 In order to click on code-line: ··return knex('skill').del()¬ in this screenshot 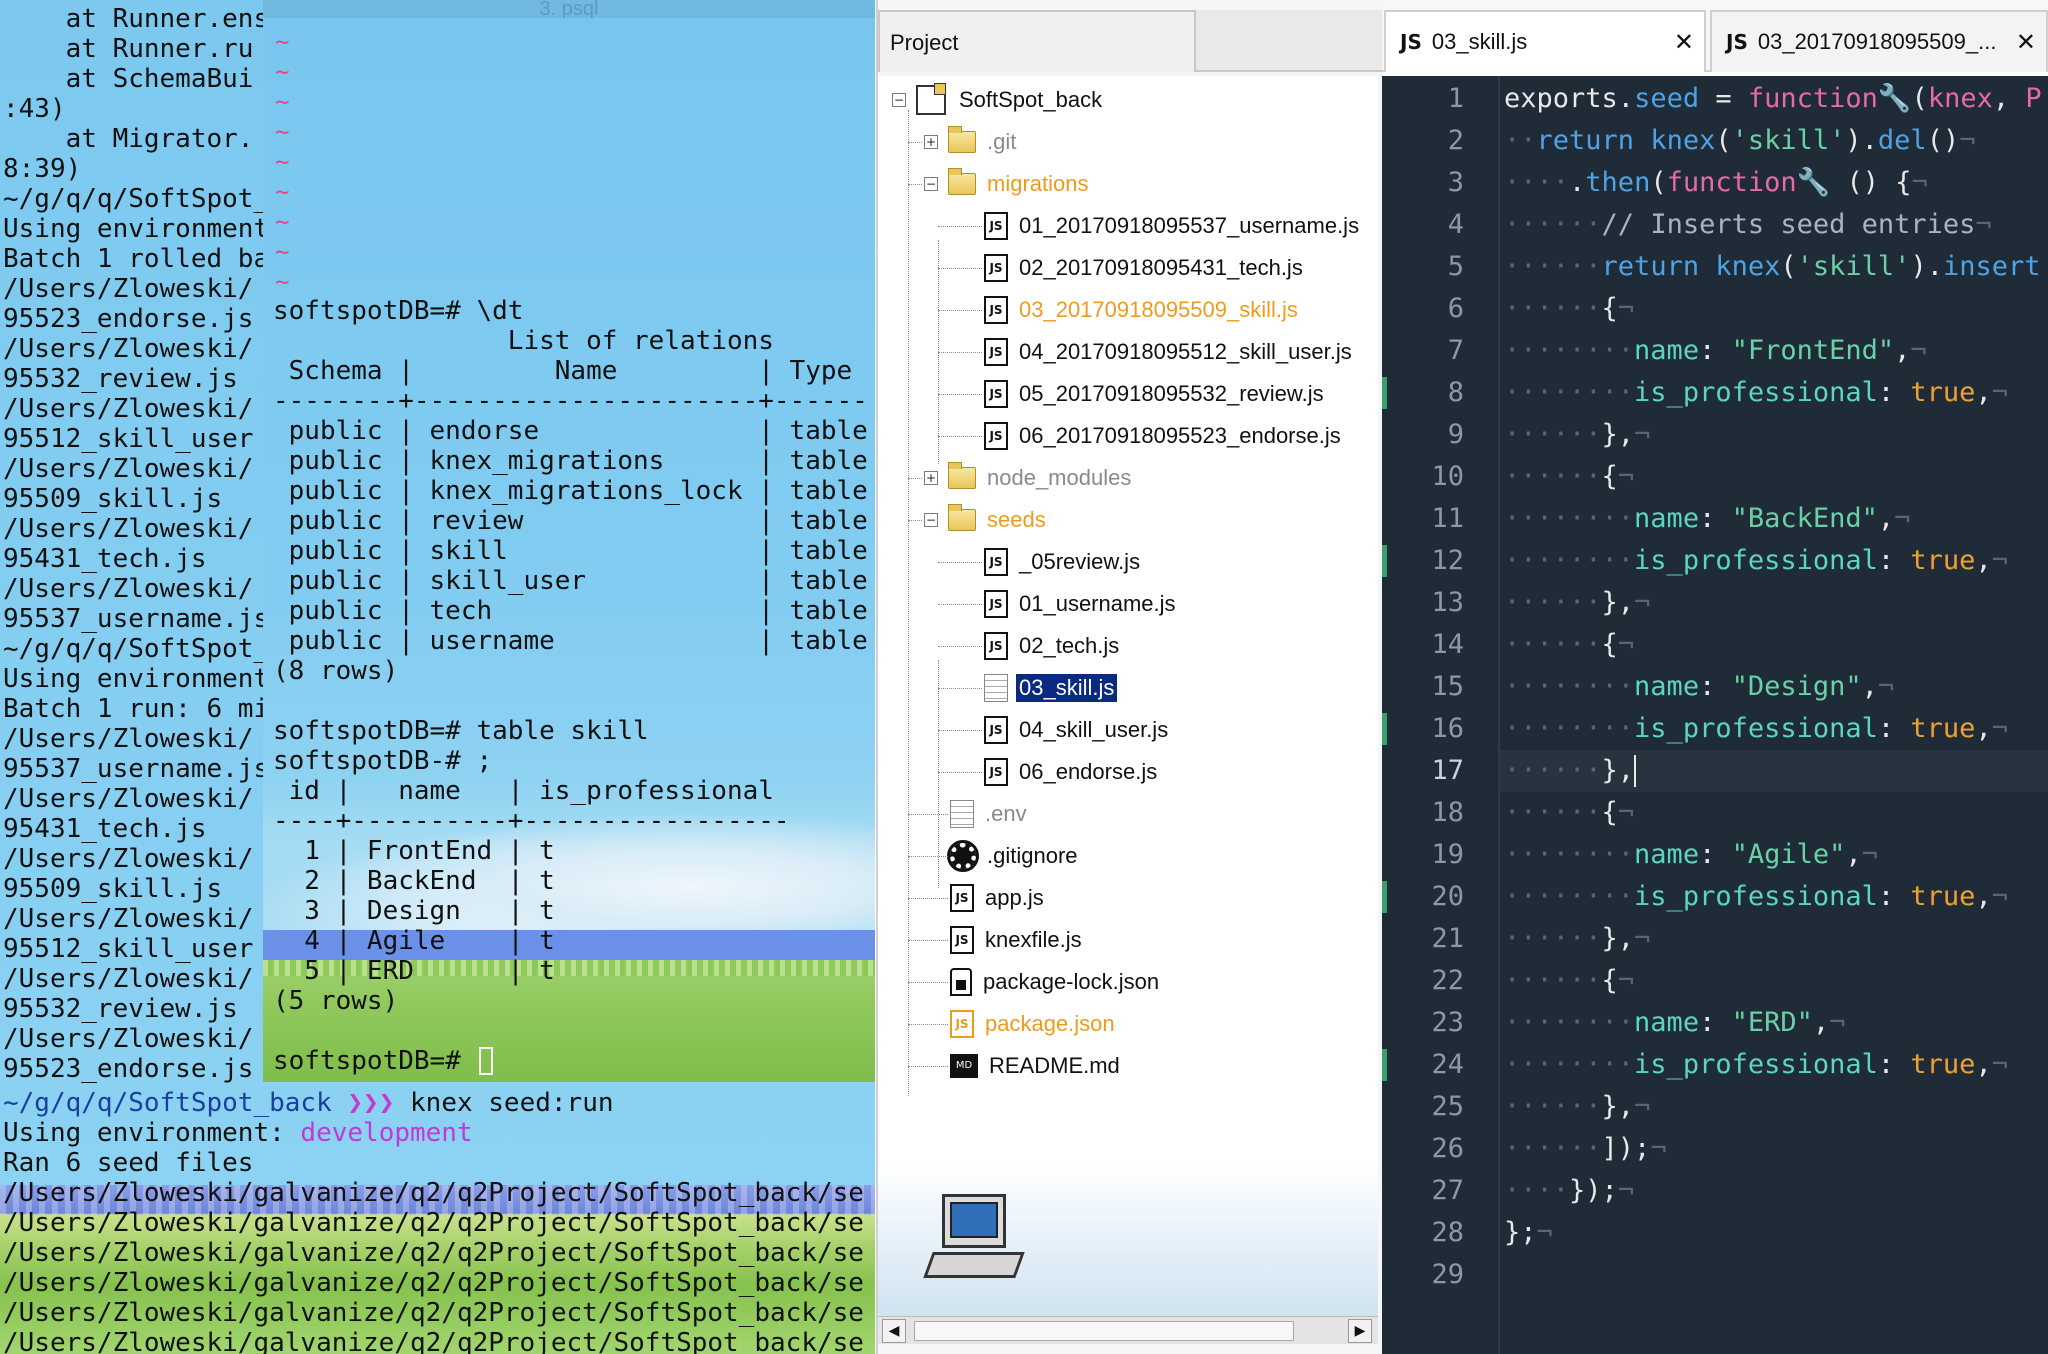, I will do `click(1739, 141)`.